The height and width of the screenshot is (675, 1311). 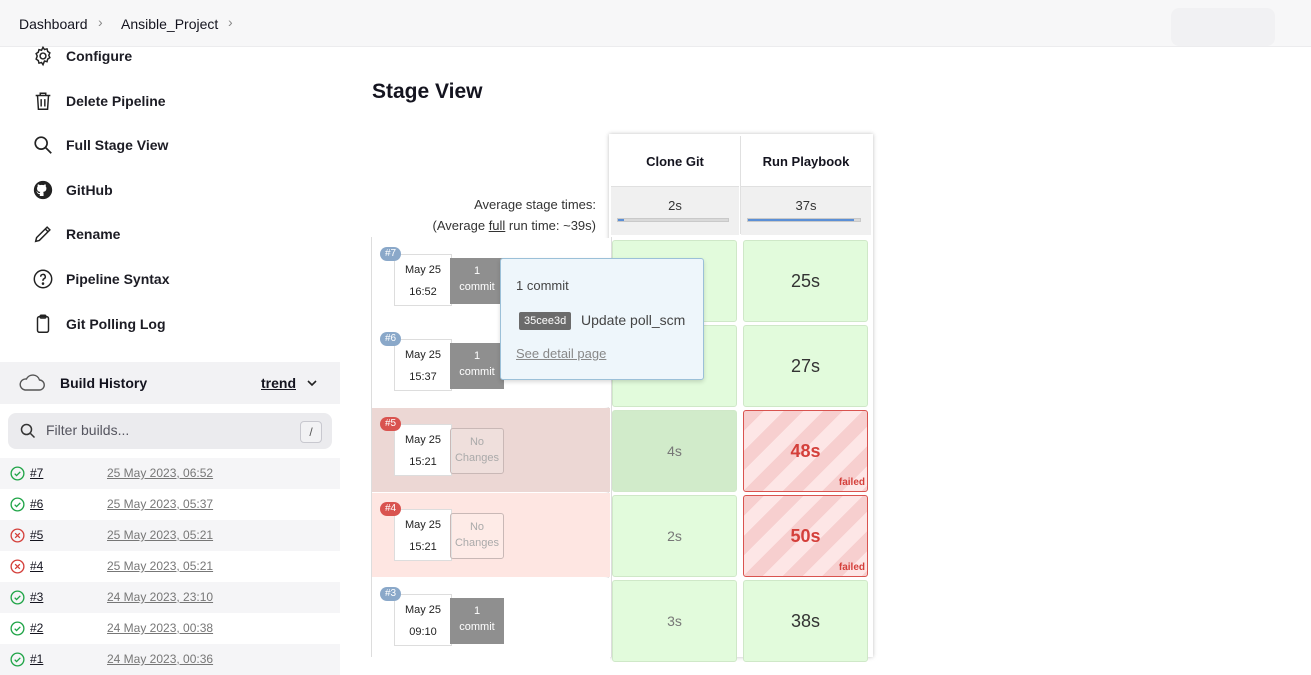 I want to click on build-number-link: #7, so click(x=36, y=473).